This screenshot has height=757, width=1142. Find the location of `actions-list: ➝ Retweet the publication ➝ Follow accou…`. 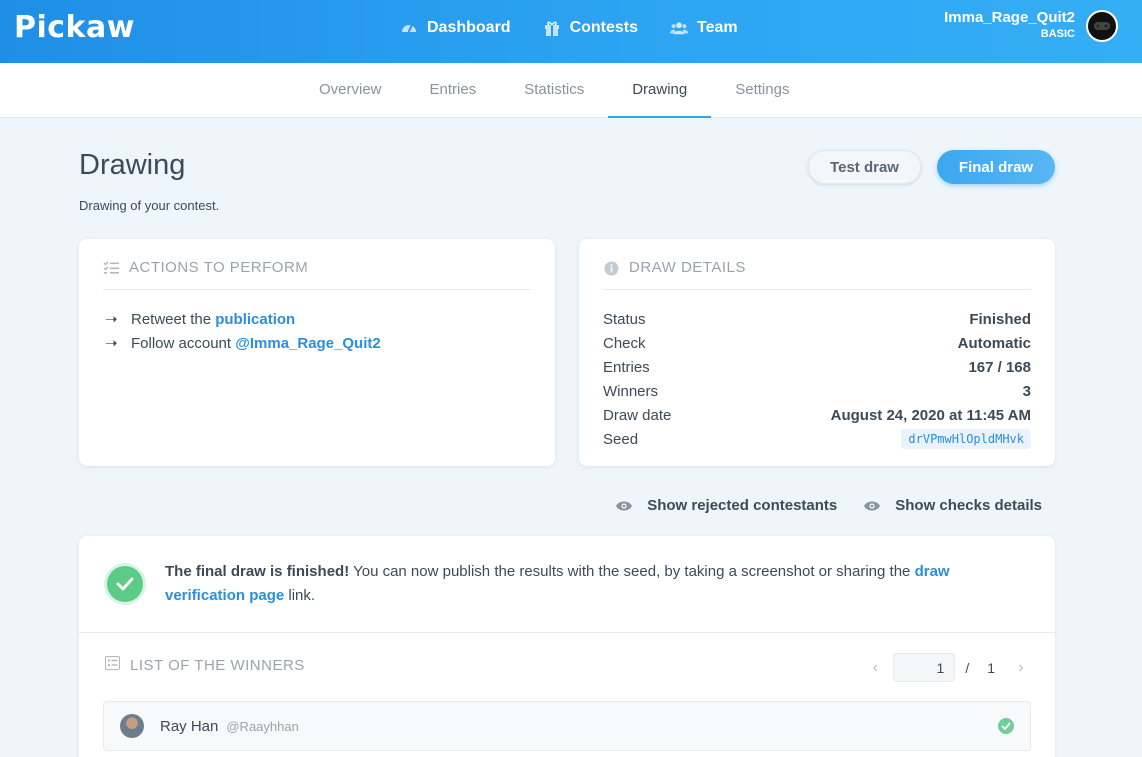

actions-list: ➝ Retweet the publication ➝ Follow accou… is located at coordinates (243, 331).